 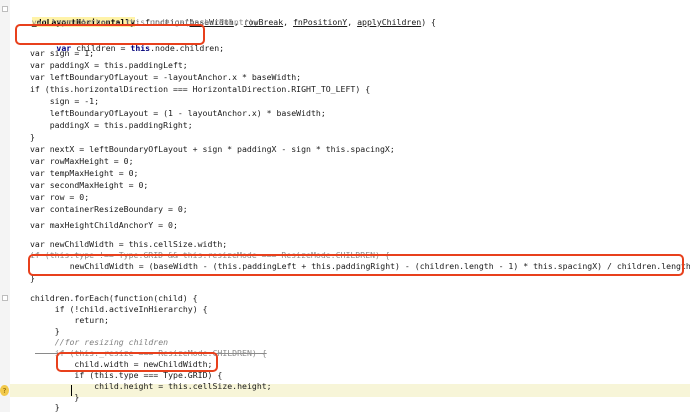 What do you see at coordinates (109, 209) in the screenshot?
I see `code-line: var containerResizeBoundary = 0;` at bounding box center [109, 209].